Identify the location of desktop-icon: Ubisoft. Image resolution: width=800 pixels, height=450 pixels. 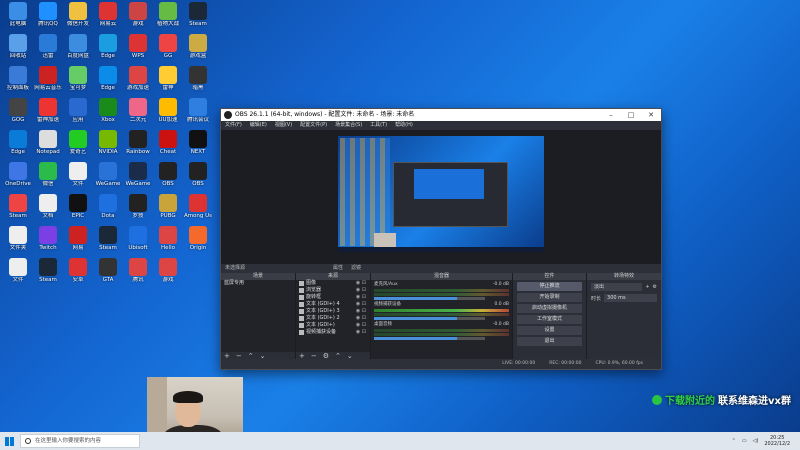
(138, 241).